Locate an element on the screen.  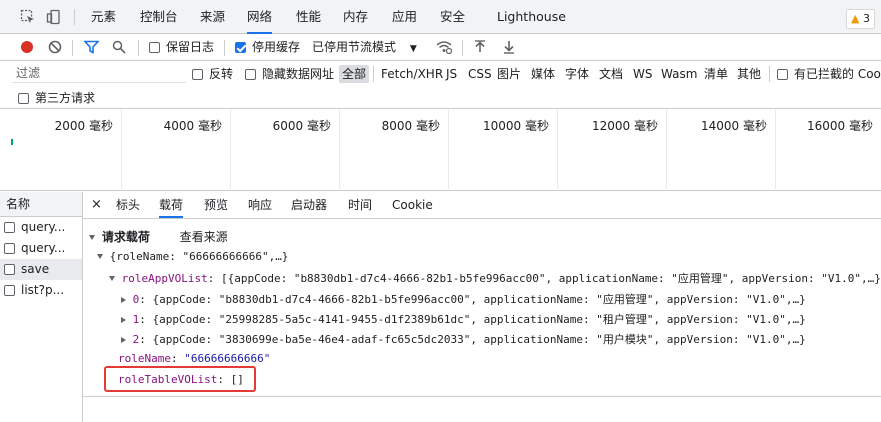
payload-role-name: roleName: "66666666666" is located at coordinates (194, 358).